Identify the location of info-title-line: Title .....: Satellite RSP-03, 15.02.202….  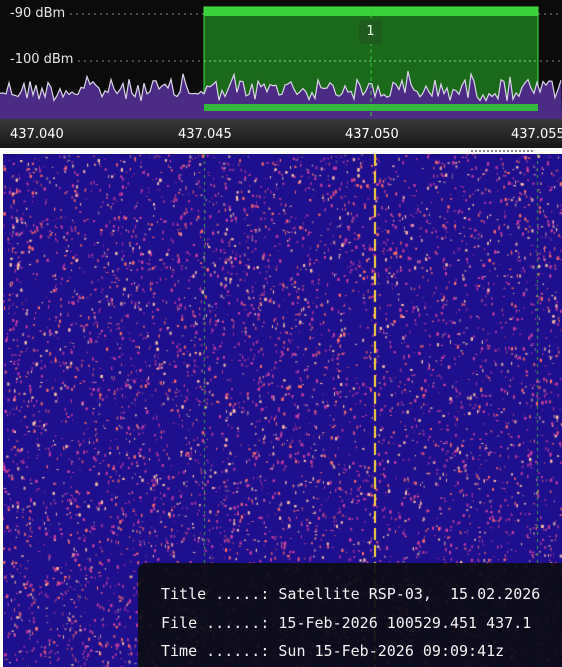
(351, 594).